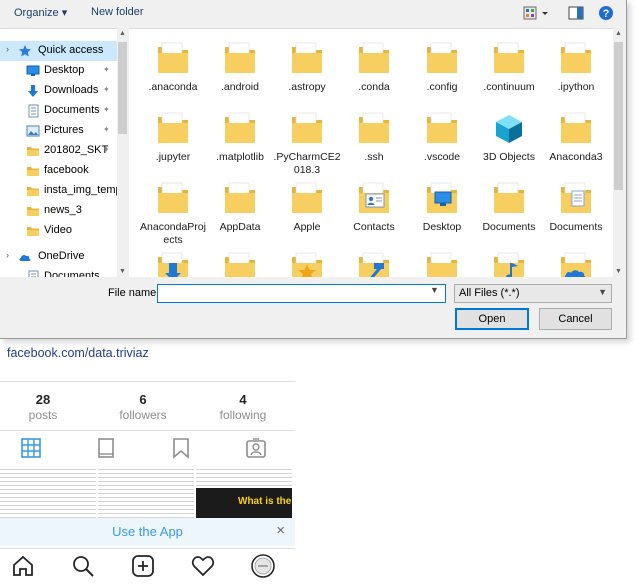  Describe the element at coordinates (442, 142) in the screenshot. I see `file-item: .vscode` at that location.